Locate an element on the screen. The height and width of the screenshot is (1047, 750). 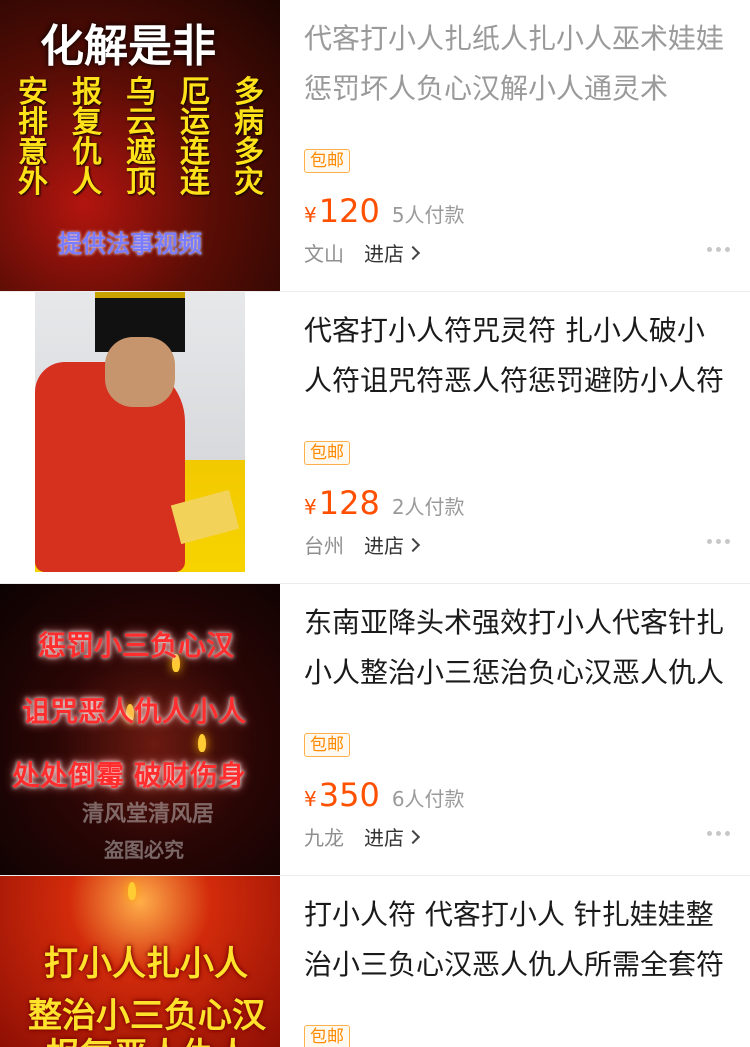
face-shape is located at coordinates (140, 372).